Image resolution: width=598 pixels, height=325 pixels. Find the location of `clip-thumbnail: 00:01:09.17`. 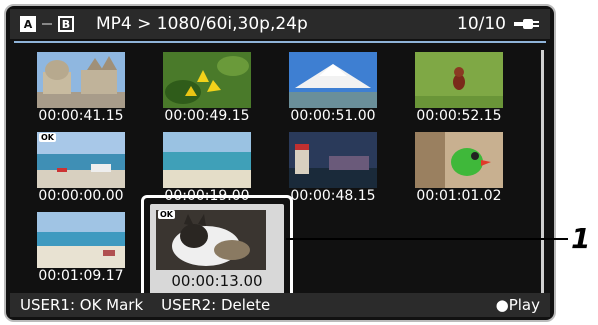

clip-thumbnail: 00:01:09.17 is located at coordinates (81, 249).